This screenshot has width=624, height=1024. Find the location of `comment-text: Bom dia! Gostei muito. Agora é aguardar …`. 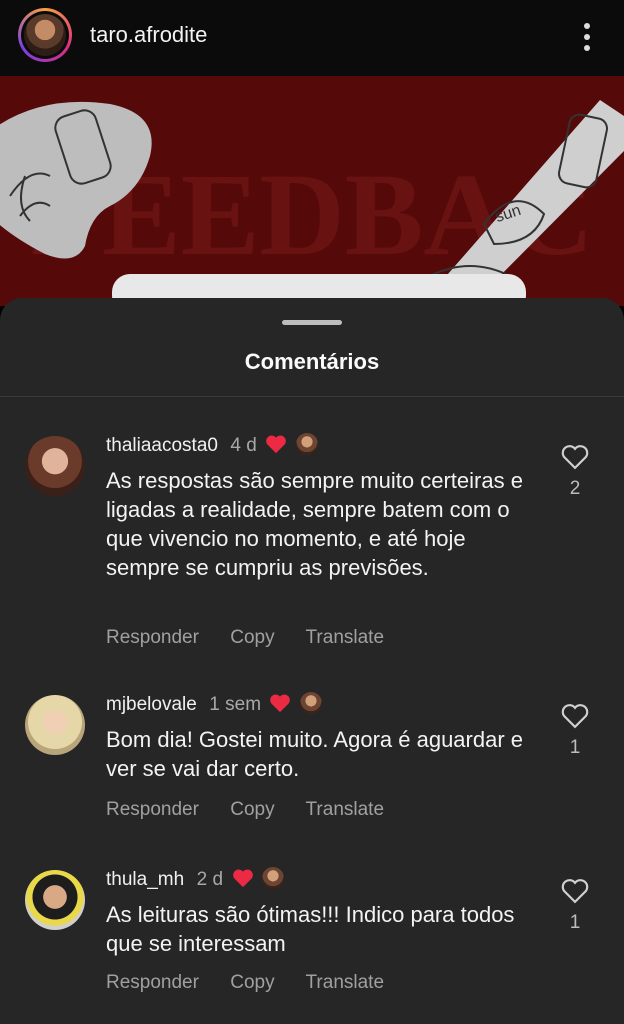

comment-text: Bom dia! Gostei muito. Agora é aguardar … is located at coordinates (315, 754).